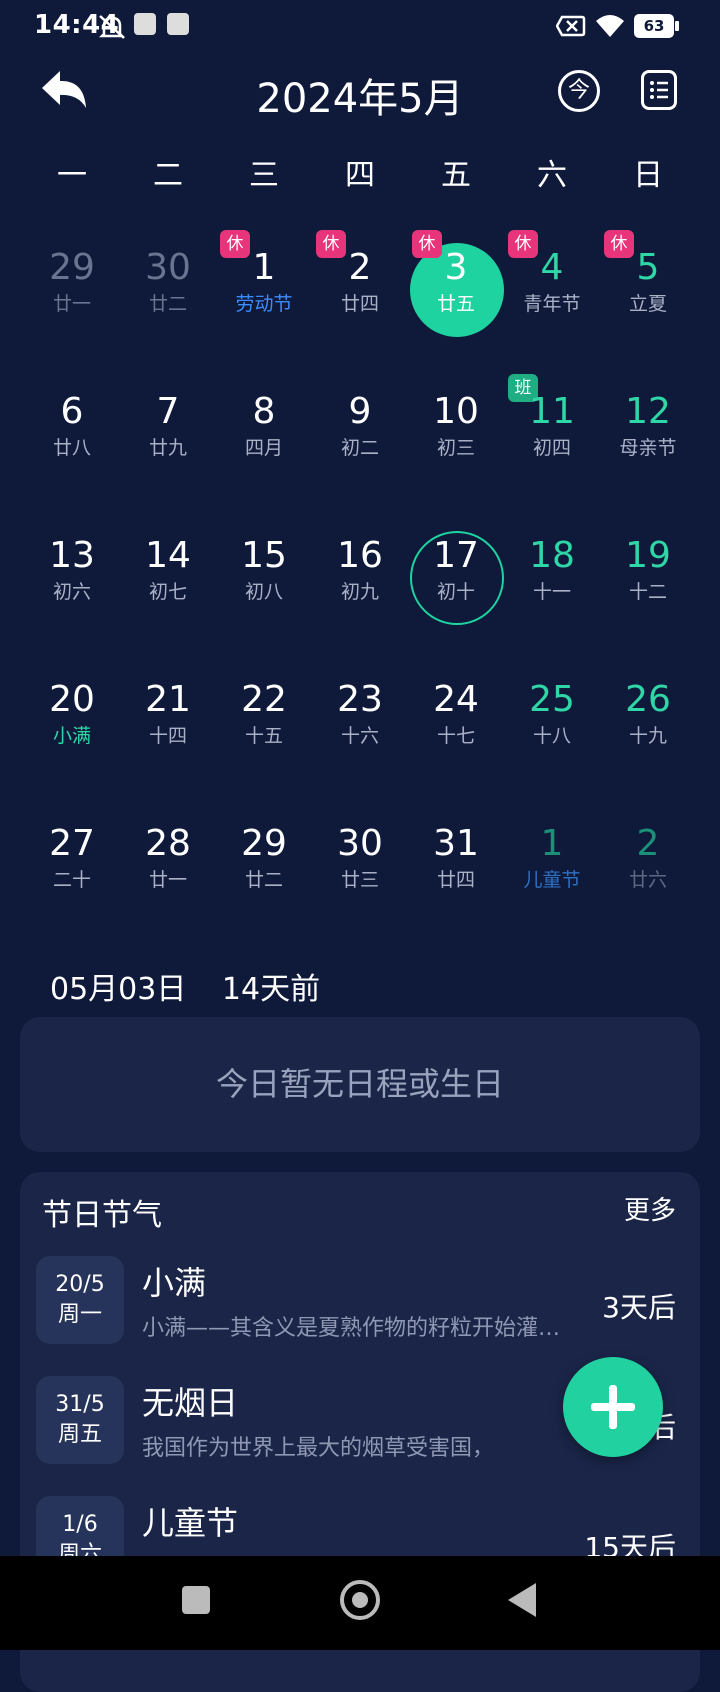 The height and width of the screenshot is (1692, 720). Describe the element at coordinates (522, 1600) in the screenshot. I see `nav-back-button` at that location.